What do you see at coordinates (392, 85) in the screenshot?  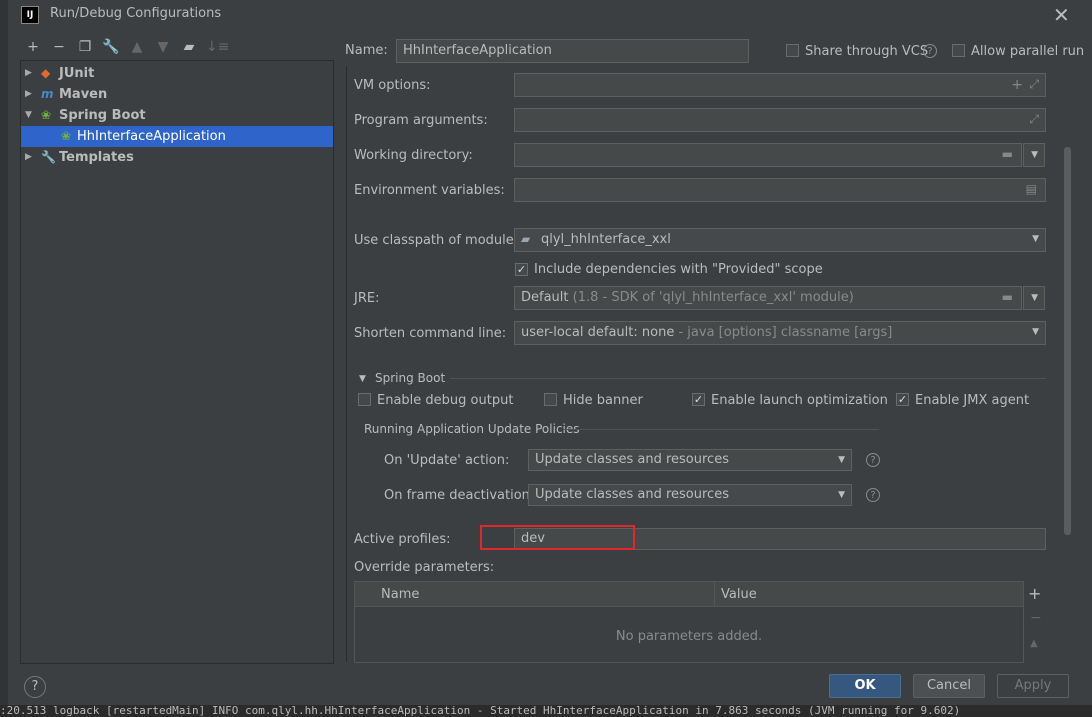 I see `vm-options-label: VM options:` at bounding box center [392, 85].